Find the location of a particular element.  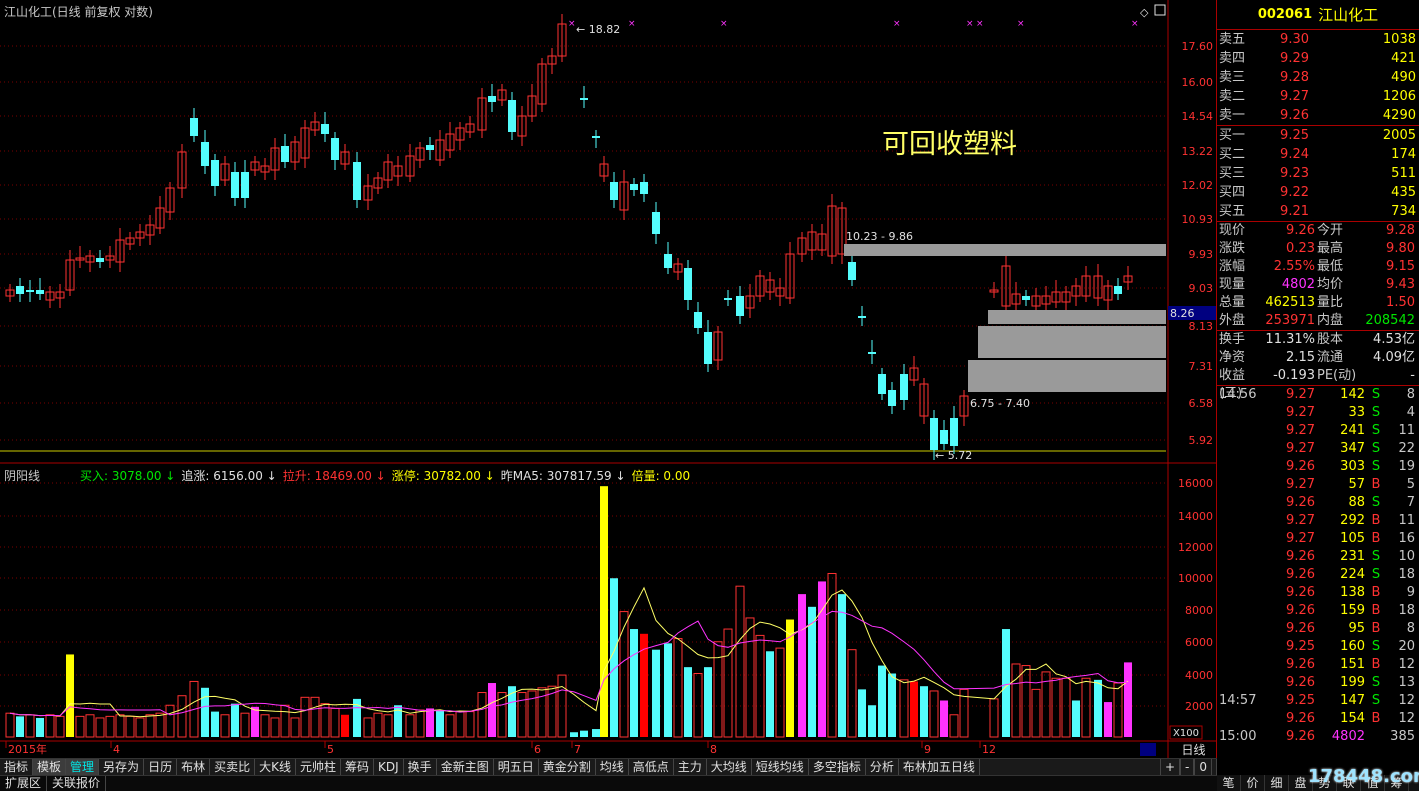

tick-row: 14:56 9.27 142 S 8 is located at coordinates (1318, 395).